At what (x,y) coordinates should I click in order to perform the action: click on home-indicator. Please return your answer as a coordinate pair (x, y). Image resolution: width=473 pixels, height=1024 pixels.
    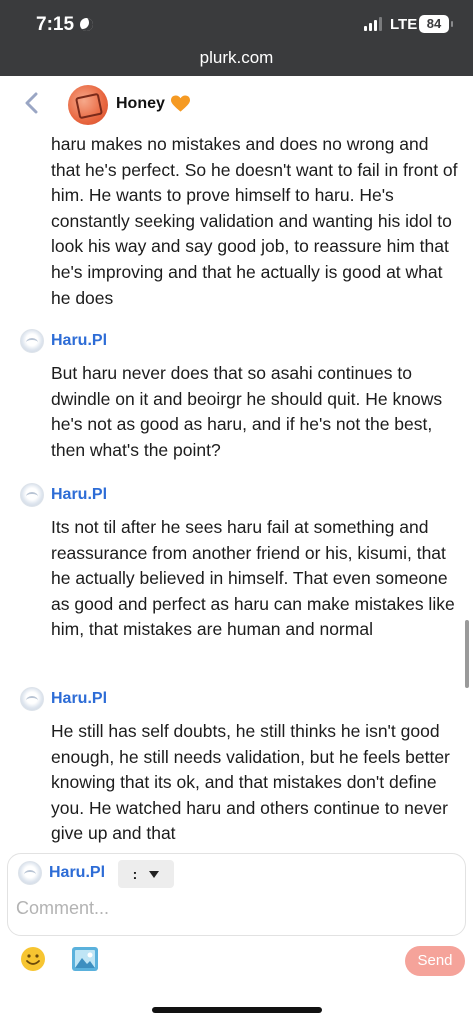
    Looking at the image, I should click on (237, 1010).